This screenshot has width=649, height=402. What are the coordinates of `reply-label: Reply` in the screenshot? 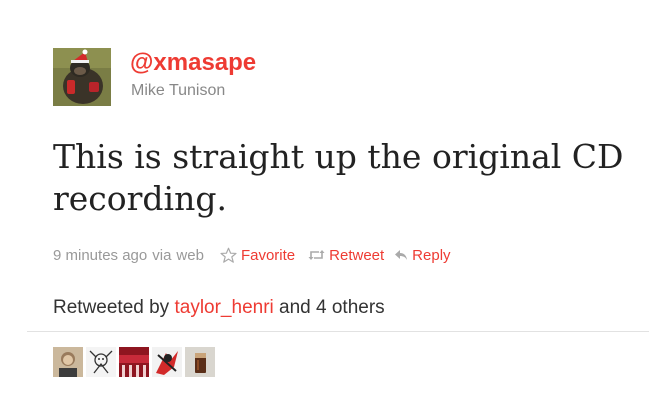 It's located at (431, 255).